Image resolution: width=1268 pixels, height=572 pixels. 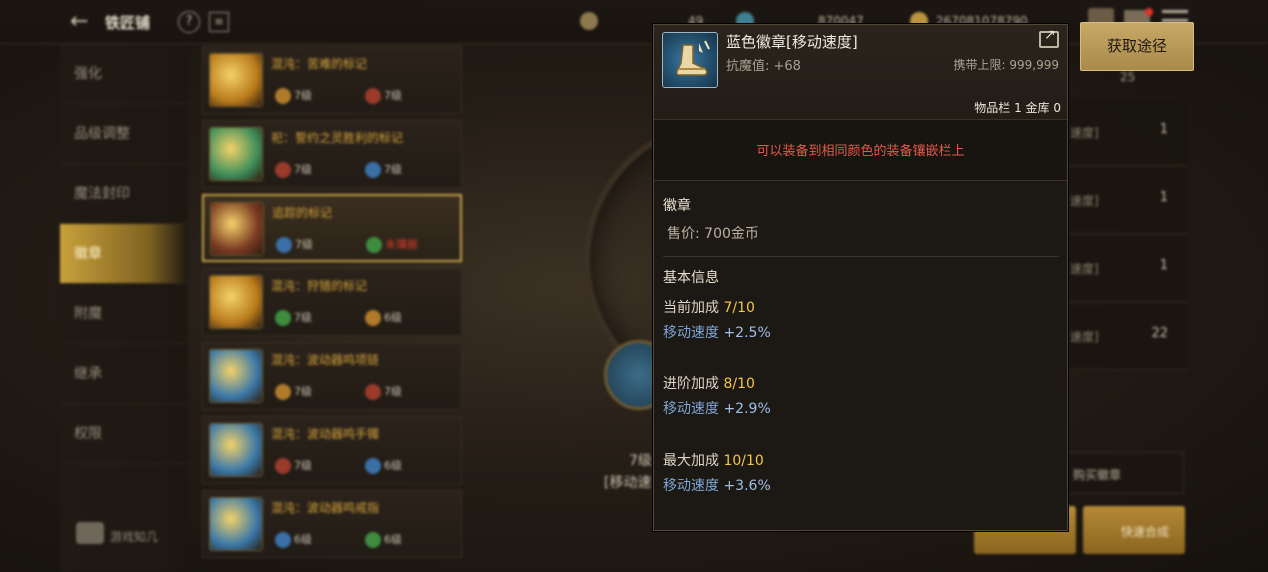 What do you see at coordinates (691, 308) in the screenshot?
I see `current-bonus-label: 当前加成` at bounding box center [691, 308].